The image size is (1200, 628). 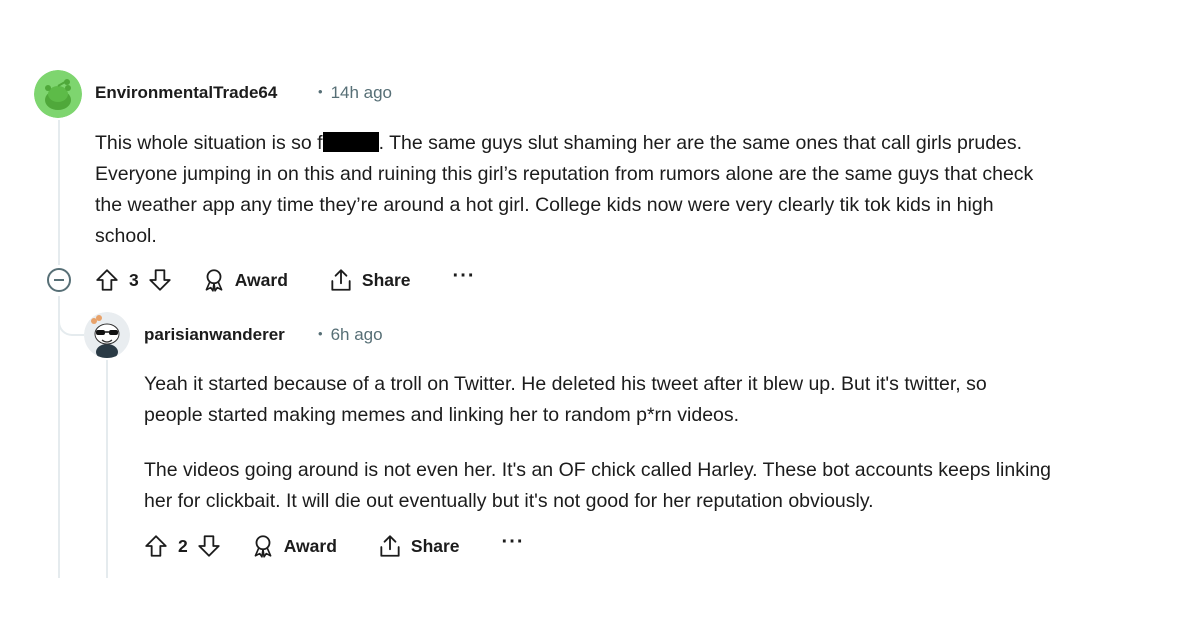 I want to click on reply-username: parisianwanderer, so click(x=214, y=335).